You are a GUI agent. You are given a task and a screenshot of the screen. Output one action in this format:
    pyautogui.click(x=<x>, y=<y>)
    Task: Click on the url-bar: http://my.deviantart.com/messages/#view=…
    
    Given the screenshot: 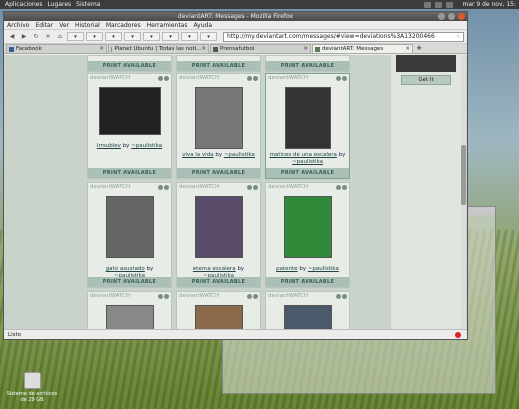 What is the action you would take?
    pyautogui.click(x=343, y=36)
    